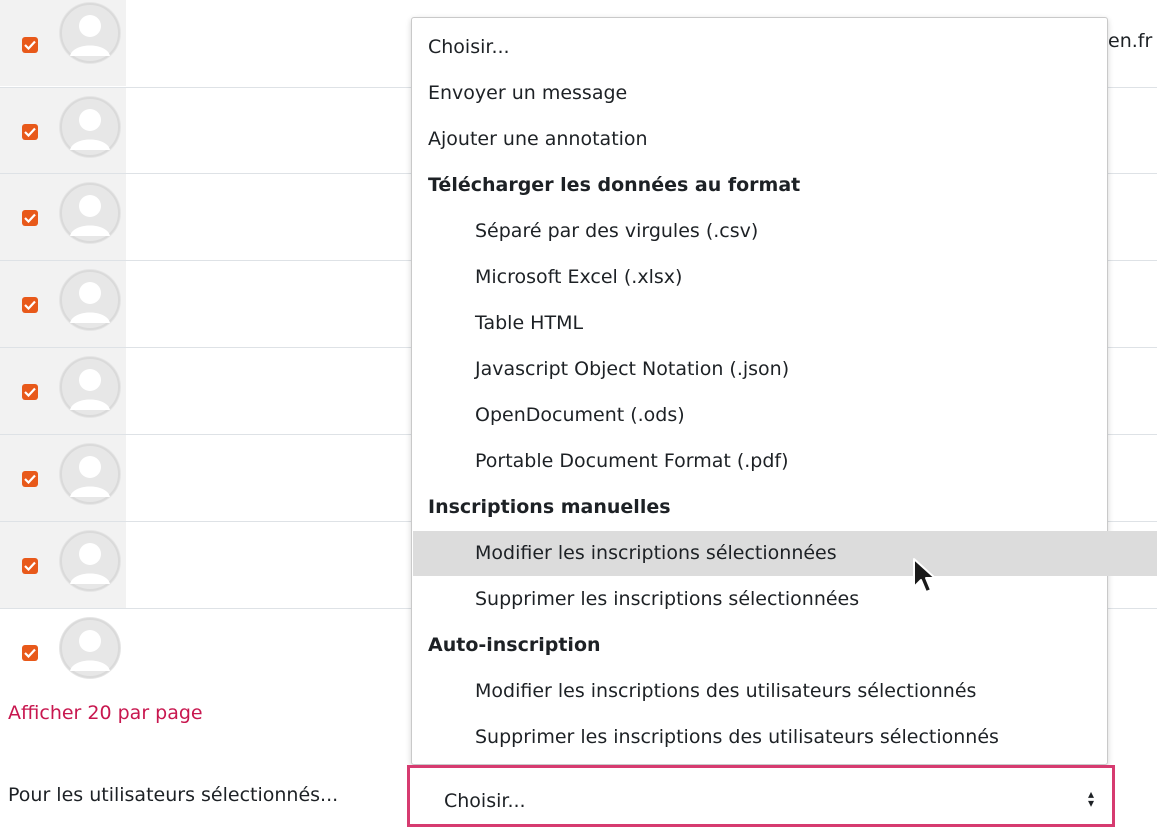 This screenshot has height=829, width=1157. I want to click on dropdown-option: Table HTML, so click(785, 323).